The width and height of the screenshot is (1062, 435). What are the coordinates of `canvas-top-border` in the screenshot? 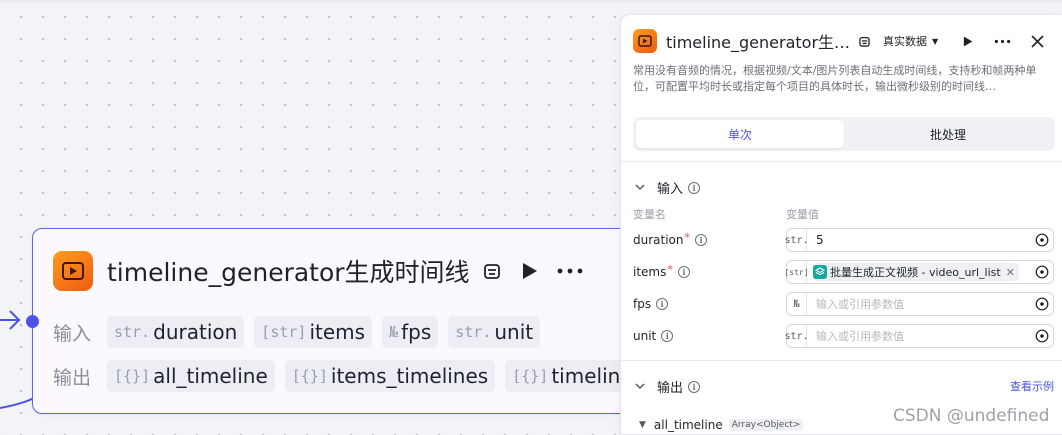 It's located at (531, 1).